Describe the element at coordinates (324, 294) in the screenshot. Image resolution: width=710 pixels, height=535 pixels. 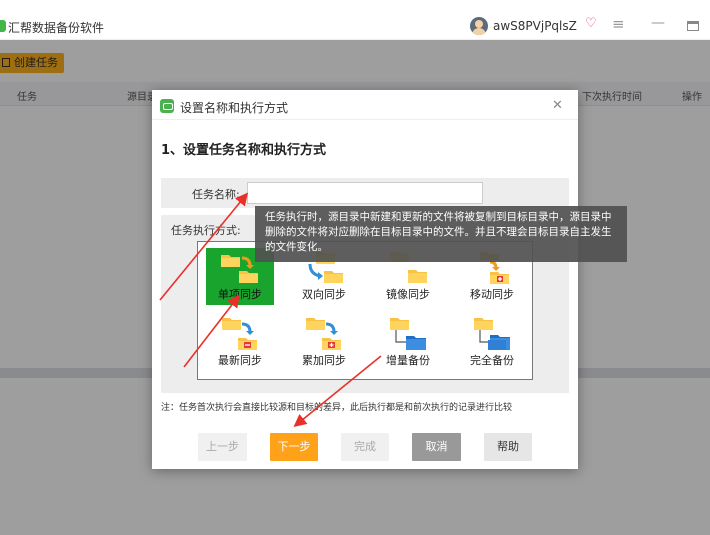
I see `mode-label: 双向同步` at that location.